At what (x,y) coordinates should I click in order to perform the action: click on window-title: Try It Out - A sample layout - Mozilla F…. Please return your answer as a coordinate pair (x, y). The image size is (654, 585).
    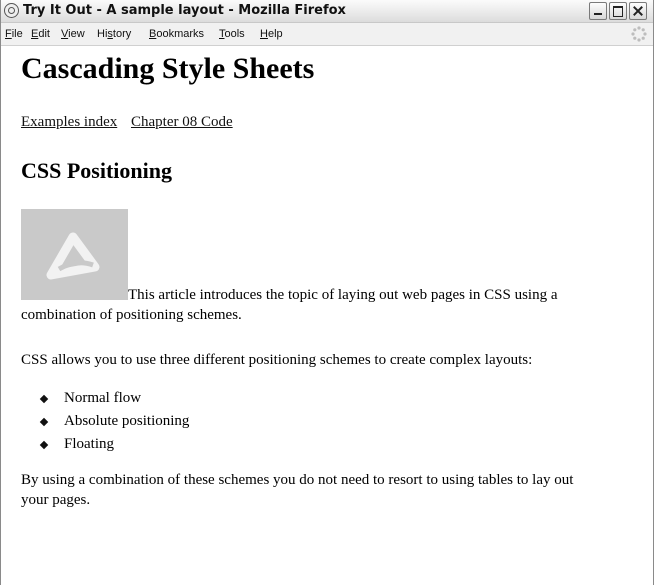
    Looking at the image, I should click on (184, 10).